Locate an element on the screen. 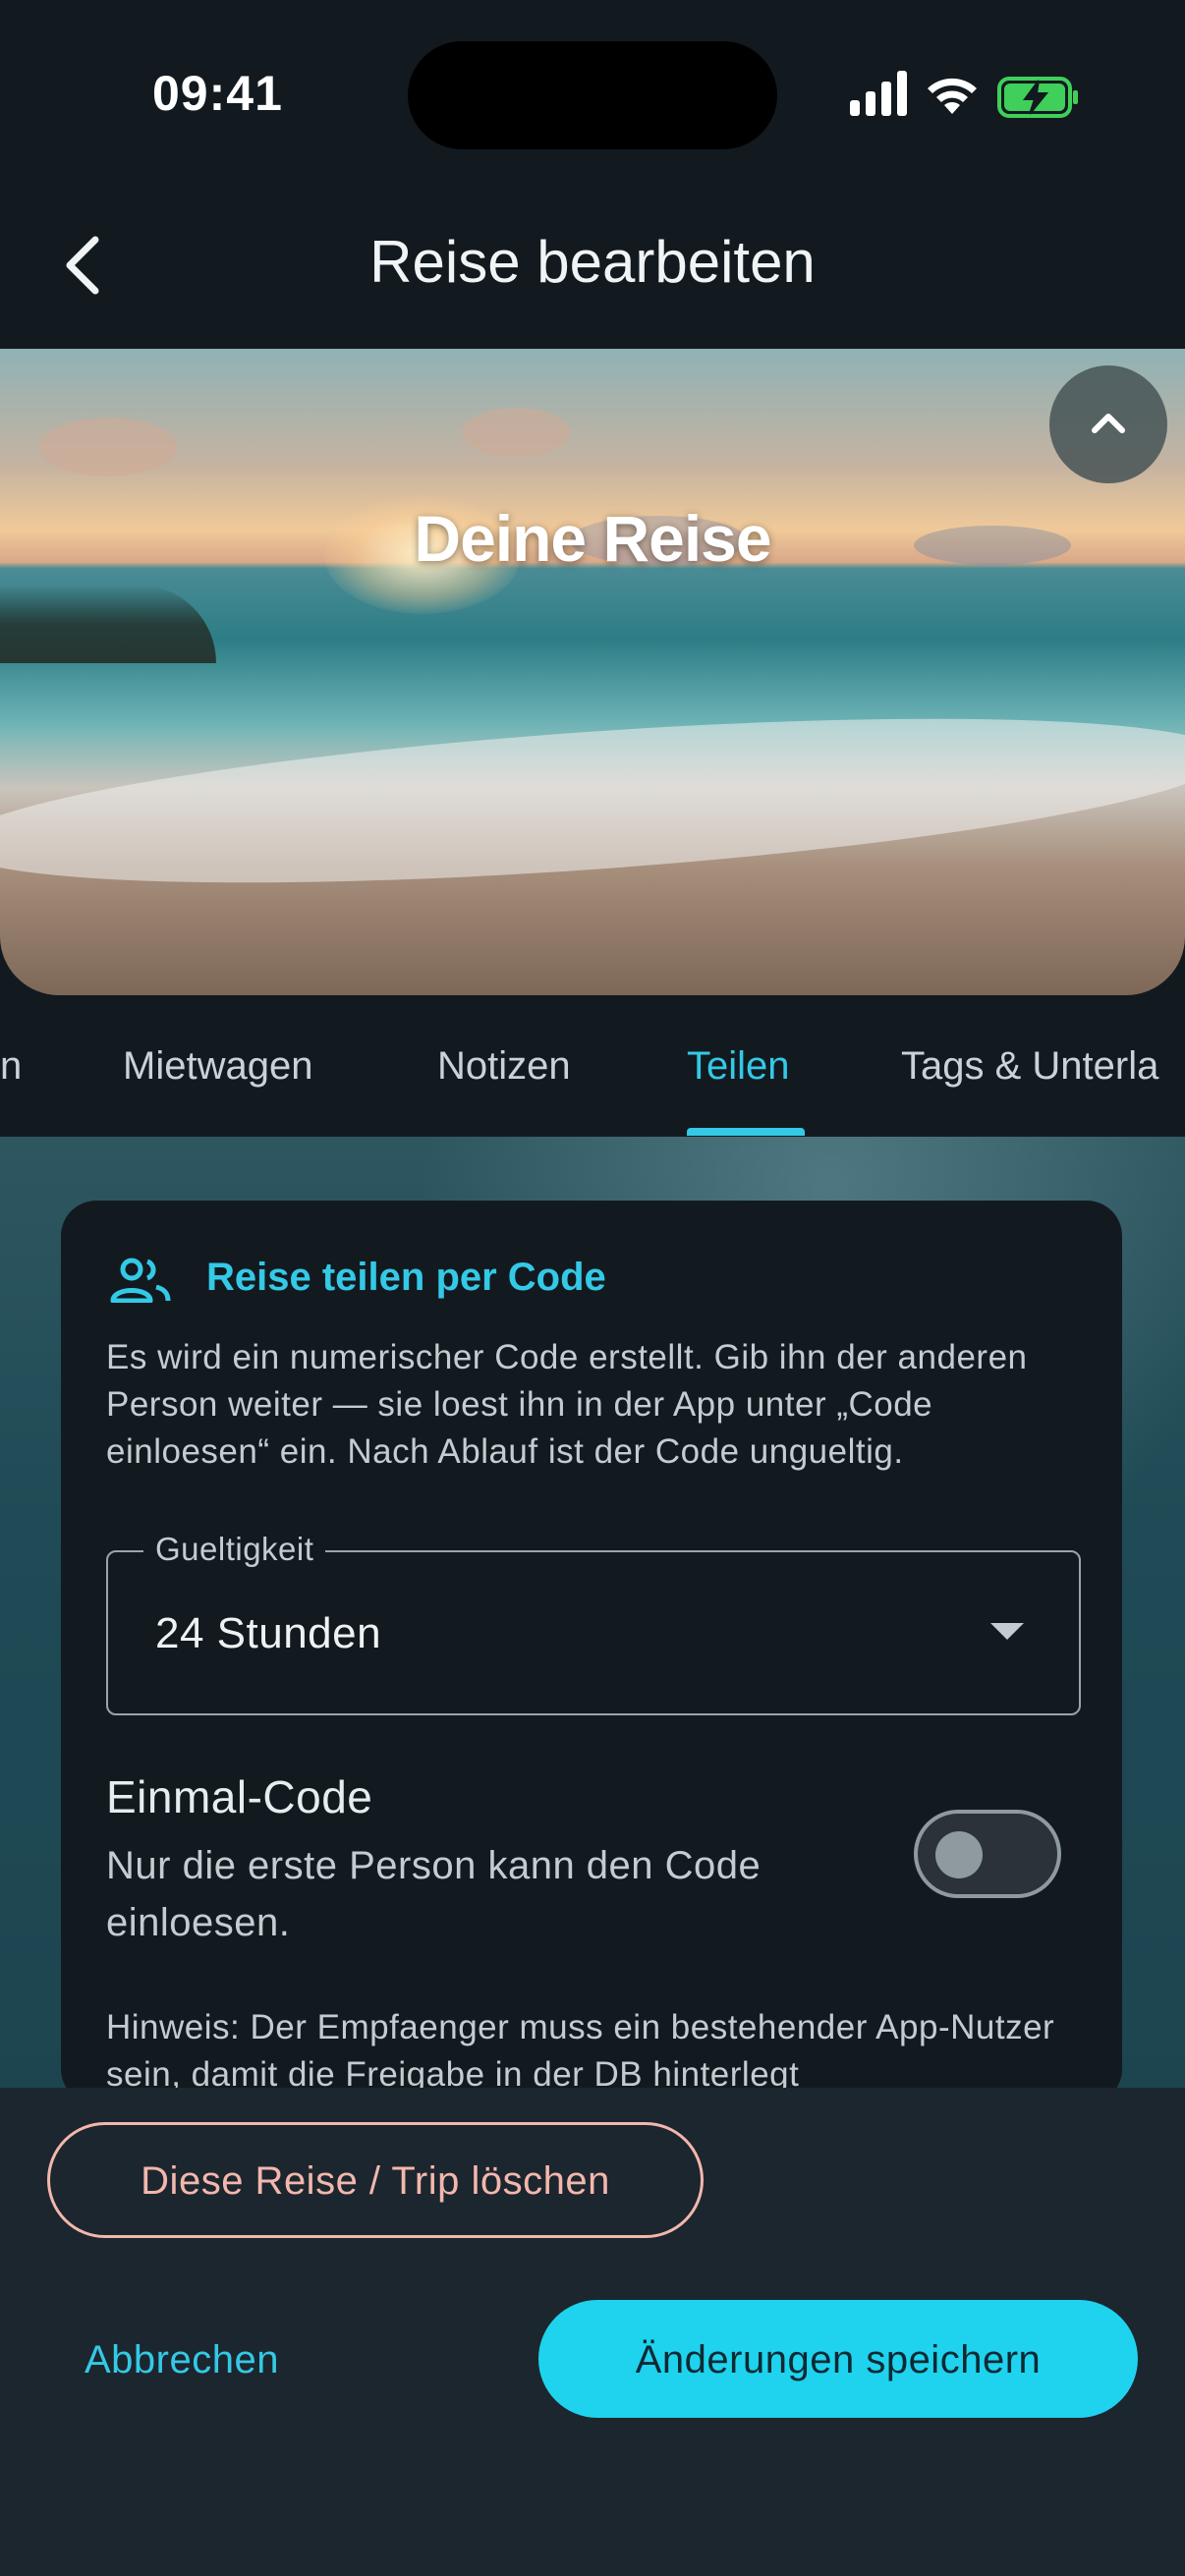 This screenshot has width=1185, height=2576. page-title: Reise bearbeiten is located at coordinates (592, 262).